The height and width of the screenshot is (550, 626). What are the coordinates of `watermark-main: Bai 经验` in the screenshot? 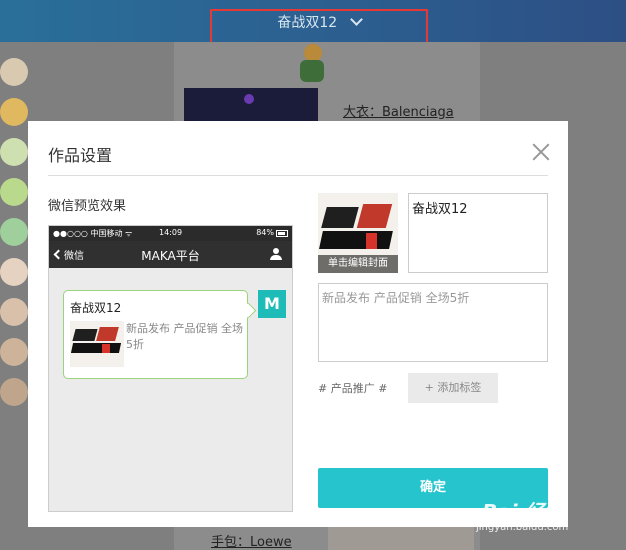 It's located at (523, 512).